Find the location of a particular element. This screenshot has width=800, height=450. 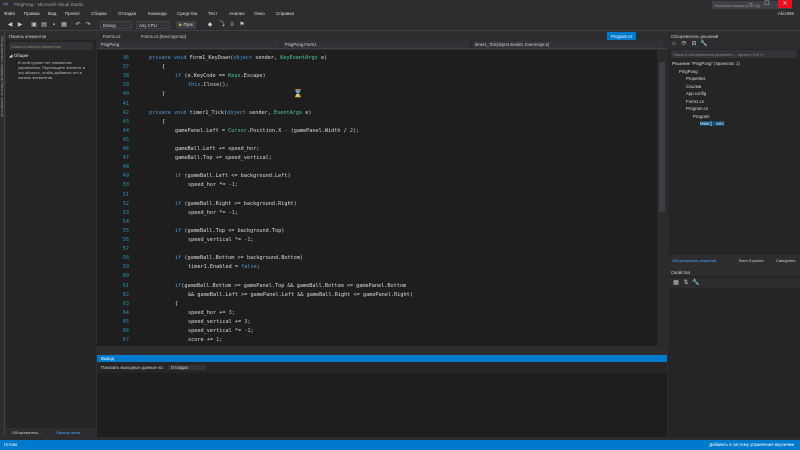

menu-view: Вид is located at coordinates (52, 13).